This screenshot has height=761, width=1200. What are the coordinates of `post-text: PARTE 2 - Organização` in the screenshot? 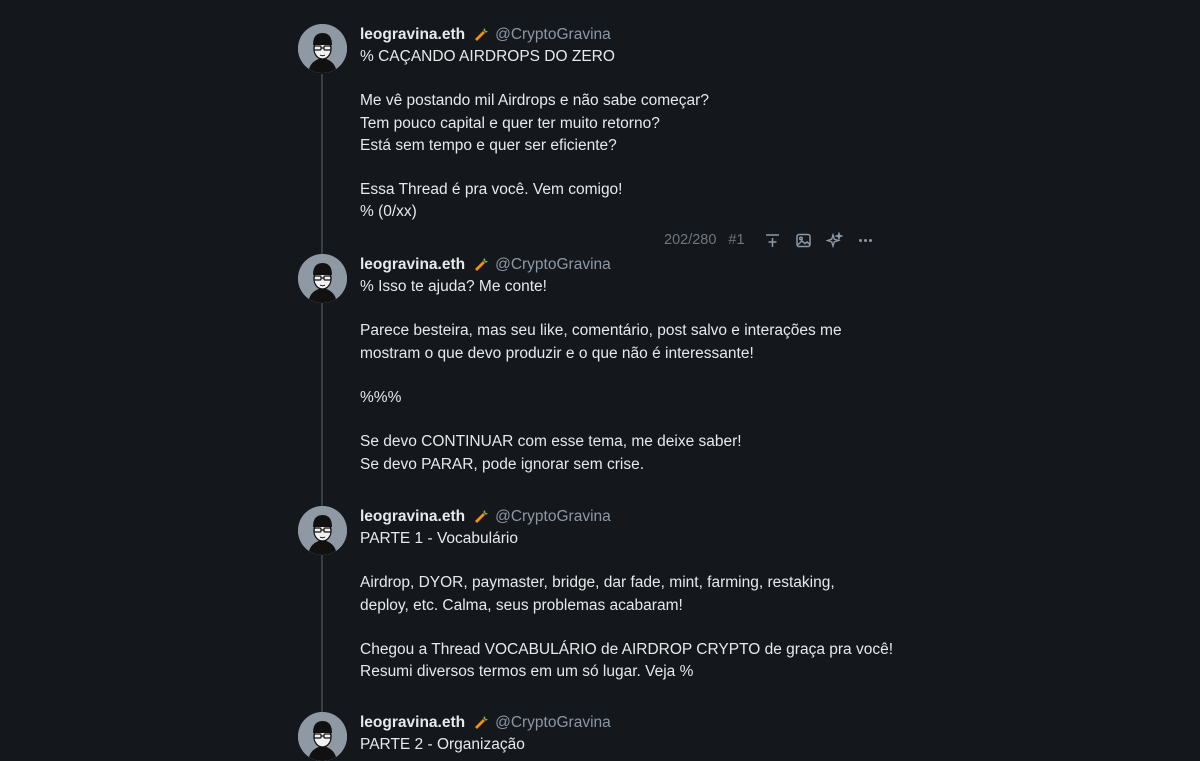 It's located at (640, 745).